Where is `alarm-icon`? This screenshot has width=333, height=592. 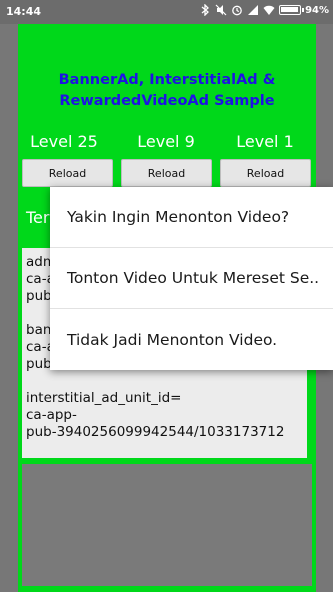
alarm-icon is located at coordinates (237, 10).